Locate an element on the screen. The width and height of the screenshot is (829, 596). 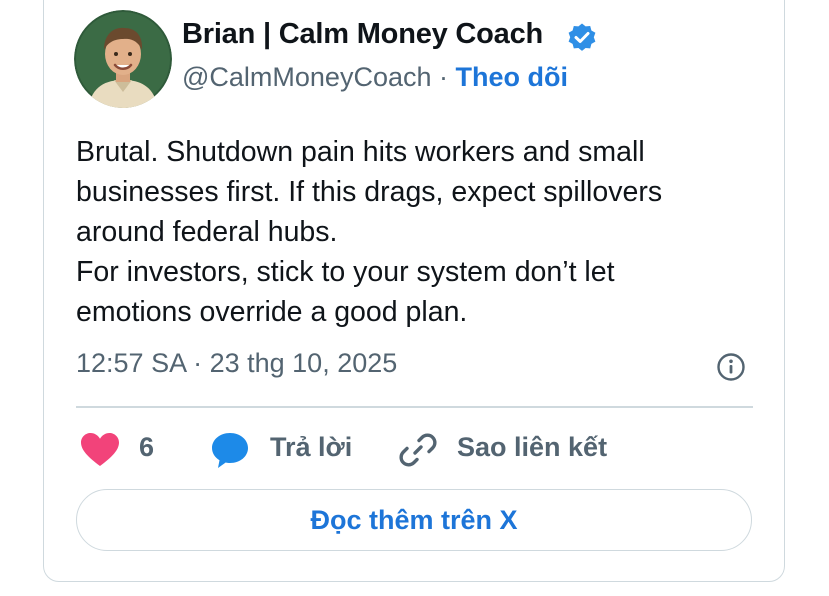
tweet-text-line: around federal hubs. is located at coordinates (207, 232).